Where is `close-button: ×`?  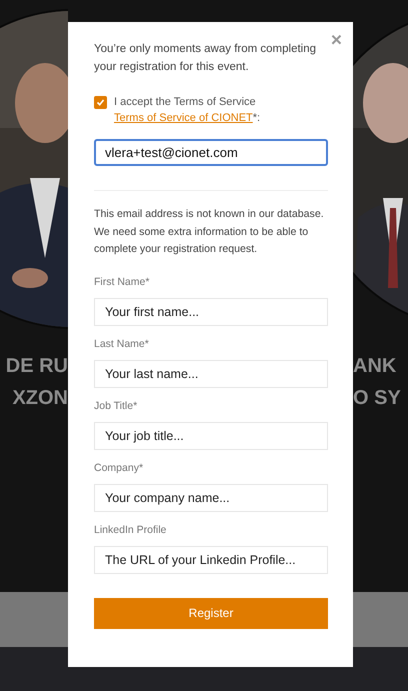
close-button: × is located at coordinates (336, 41).